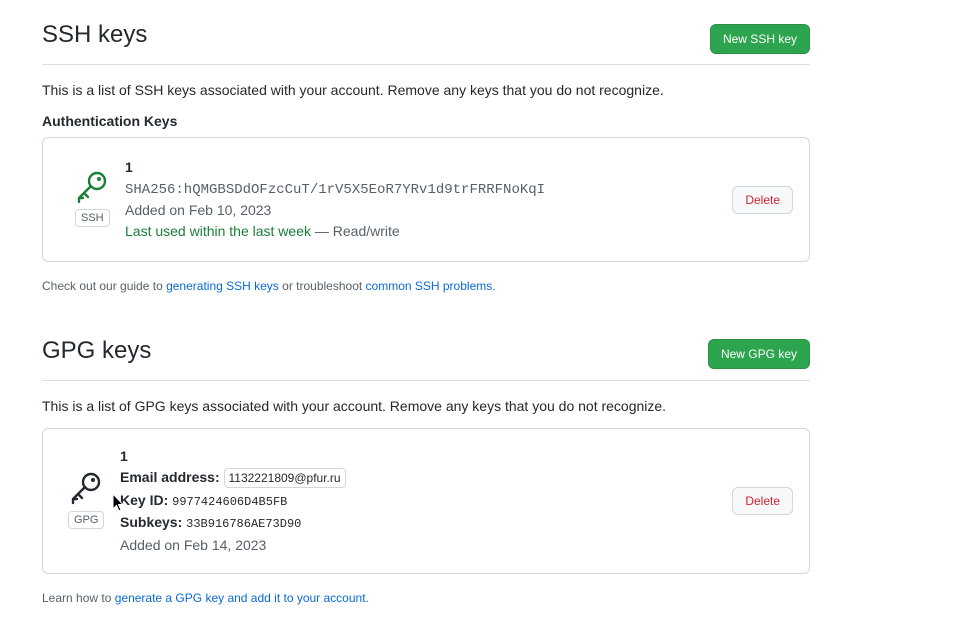  What do you see at coordinates (92, 218) in the screenshot?
I see `ssh-badge: SSH` at bounding box center [92, 218].